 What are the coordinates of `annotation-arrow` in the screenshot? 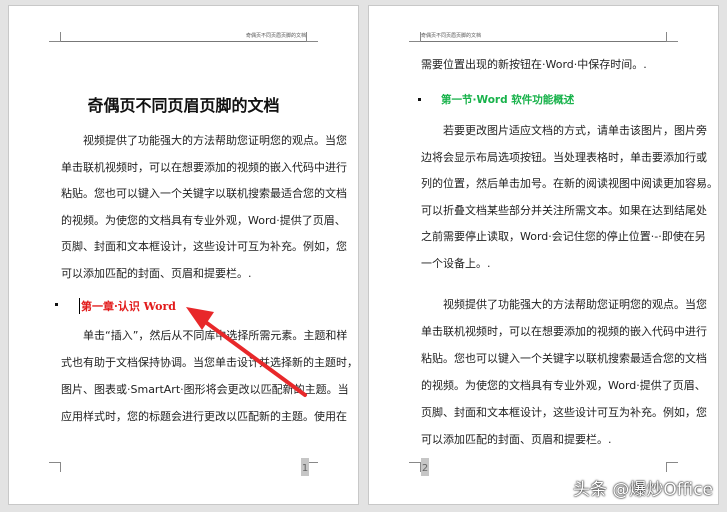 It's located at (246, 352).